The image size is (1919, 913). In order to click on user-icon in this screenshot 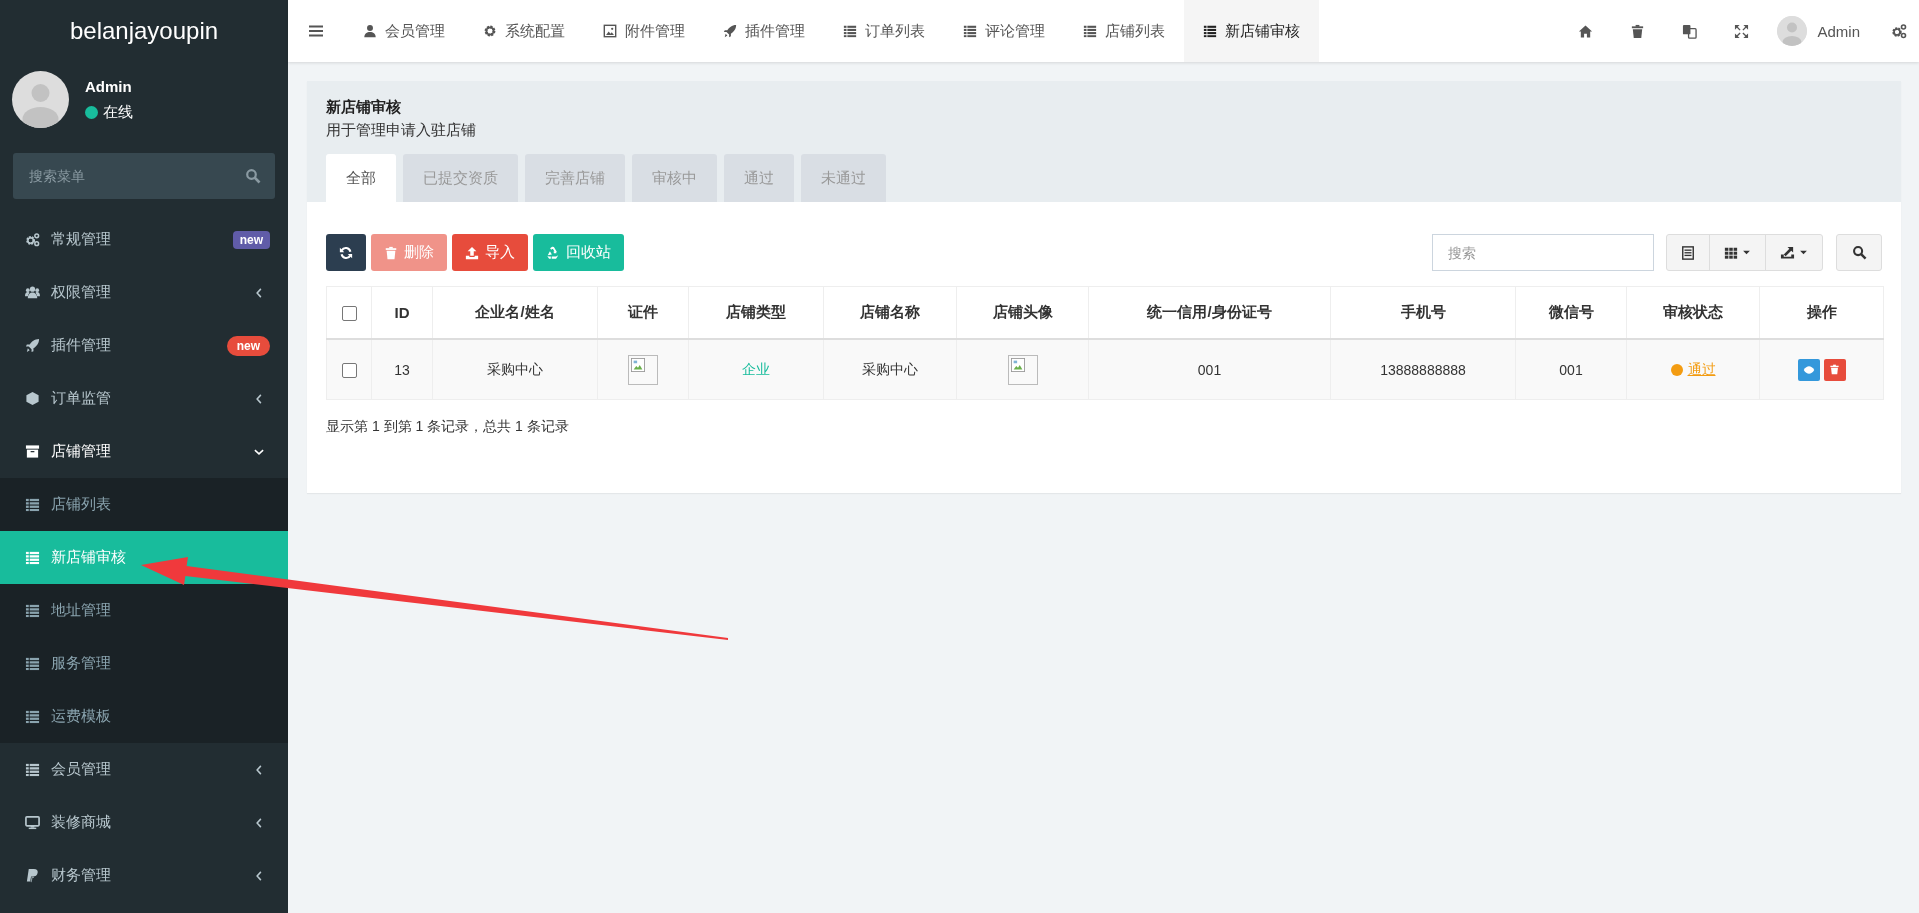, I will do `click(370, 31)`.